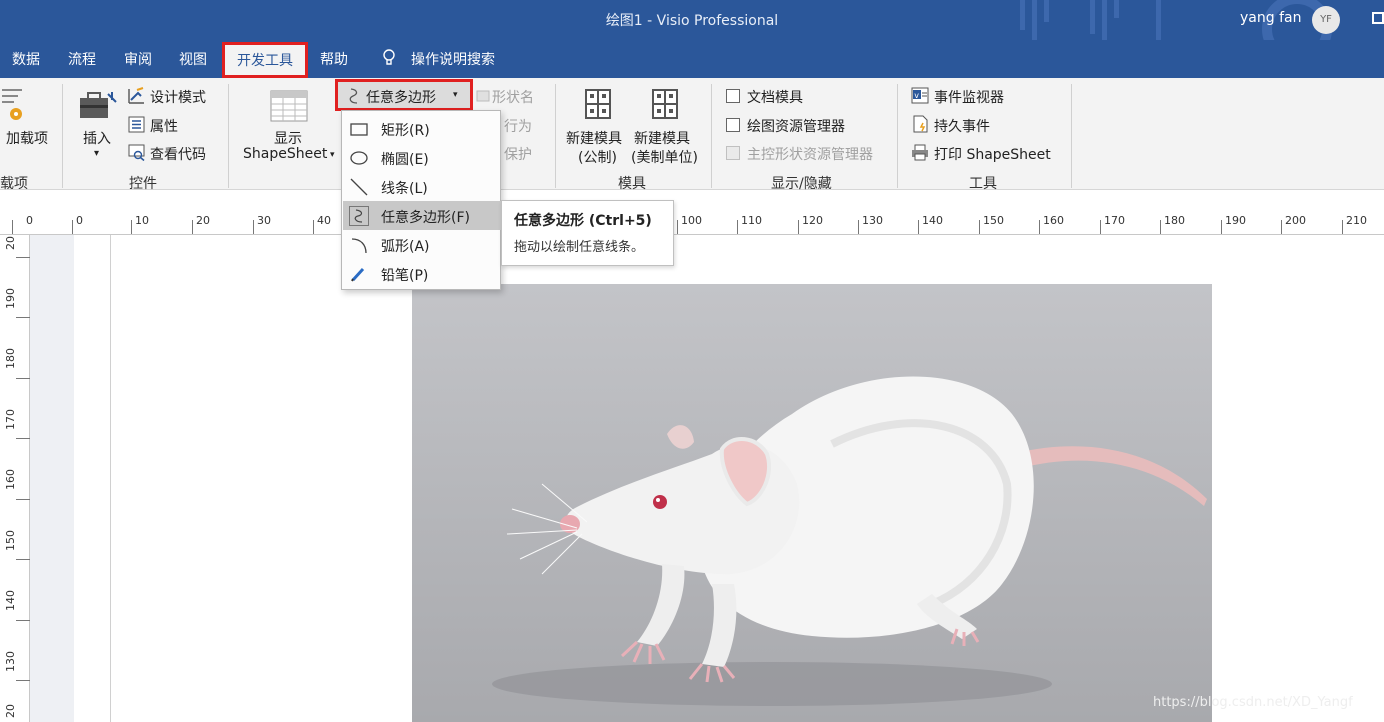  What do you see at coordinates (178, 154) in the screenshot?
I see `view-code-button: 查看代码` at bounding box center [178, 154].